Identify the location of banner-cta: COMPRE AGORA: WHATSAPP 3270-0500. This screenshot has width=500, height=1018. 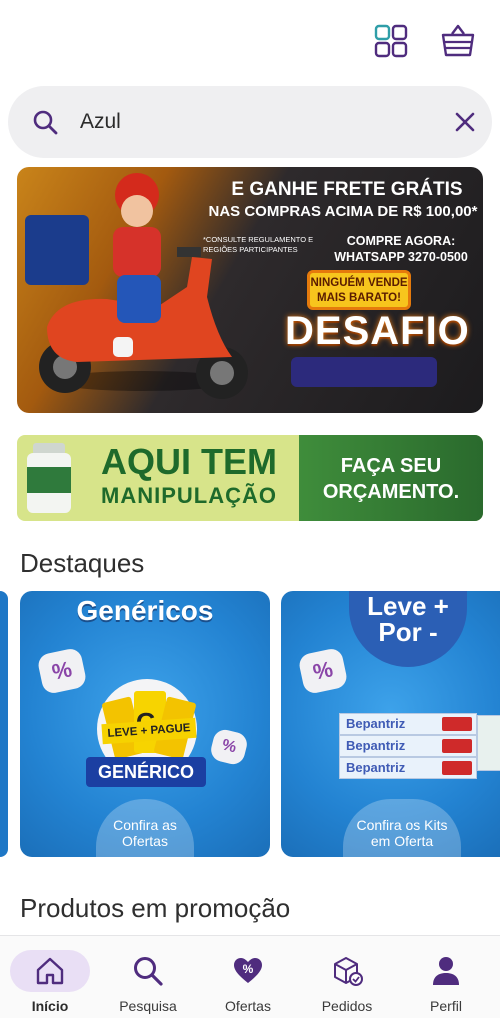
(401, 249).